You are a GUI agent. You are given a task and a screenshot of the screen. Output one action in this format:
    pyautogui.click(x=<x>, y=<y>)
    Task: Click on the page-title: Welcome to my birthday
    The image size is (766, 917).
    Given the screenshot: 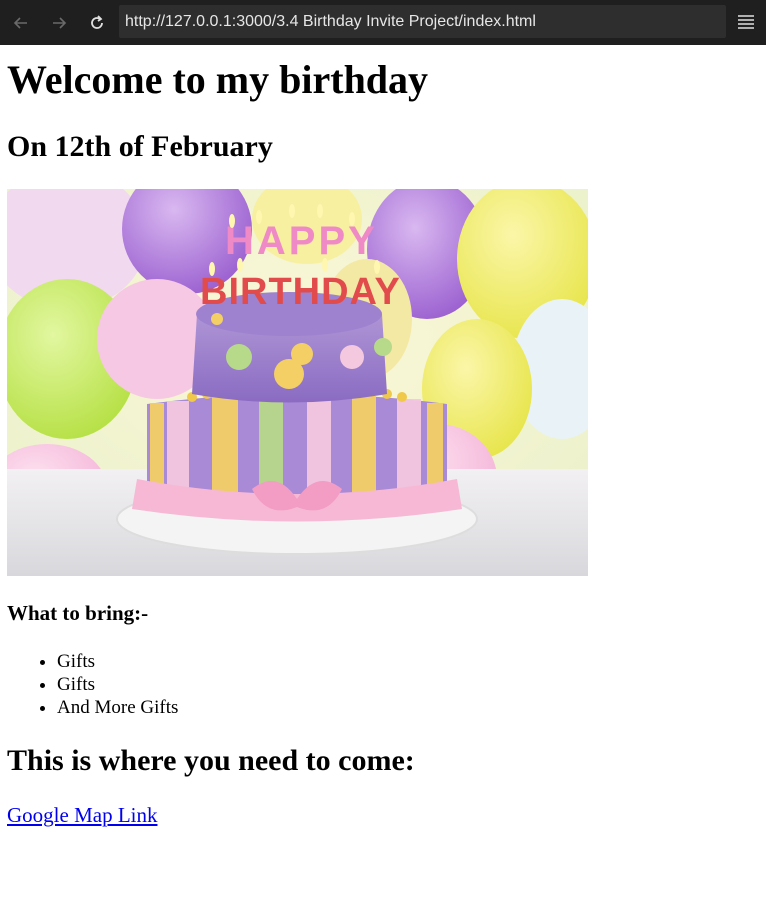 What is the action you would take?
    pyautogui.click(x=218, y=79)
    